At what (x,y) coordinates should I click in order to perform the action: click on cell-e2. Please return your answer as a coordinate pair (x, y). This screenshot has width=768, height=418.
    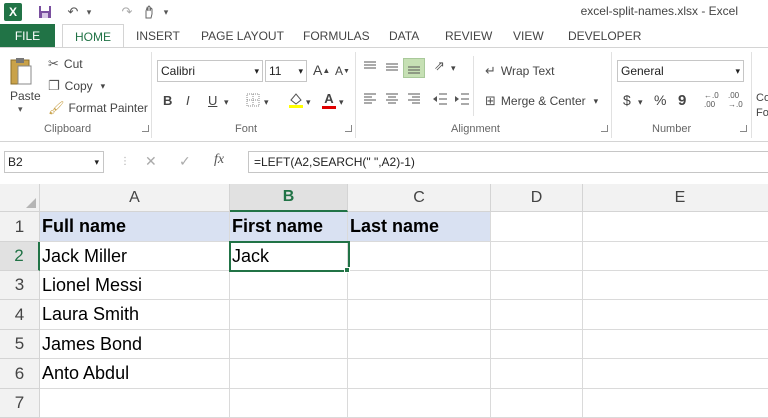
    Looking at the image, I should click on (675, 256).